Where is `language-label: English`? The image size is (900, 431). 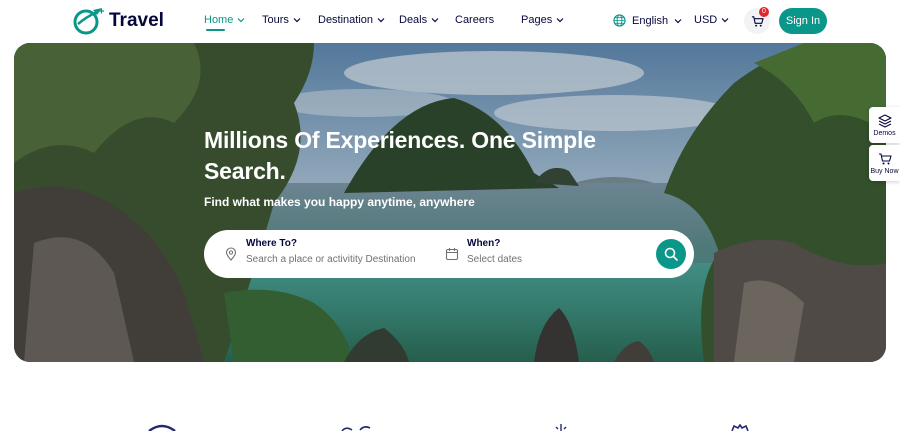
language-label: English is located at coordinates (650, 20).